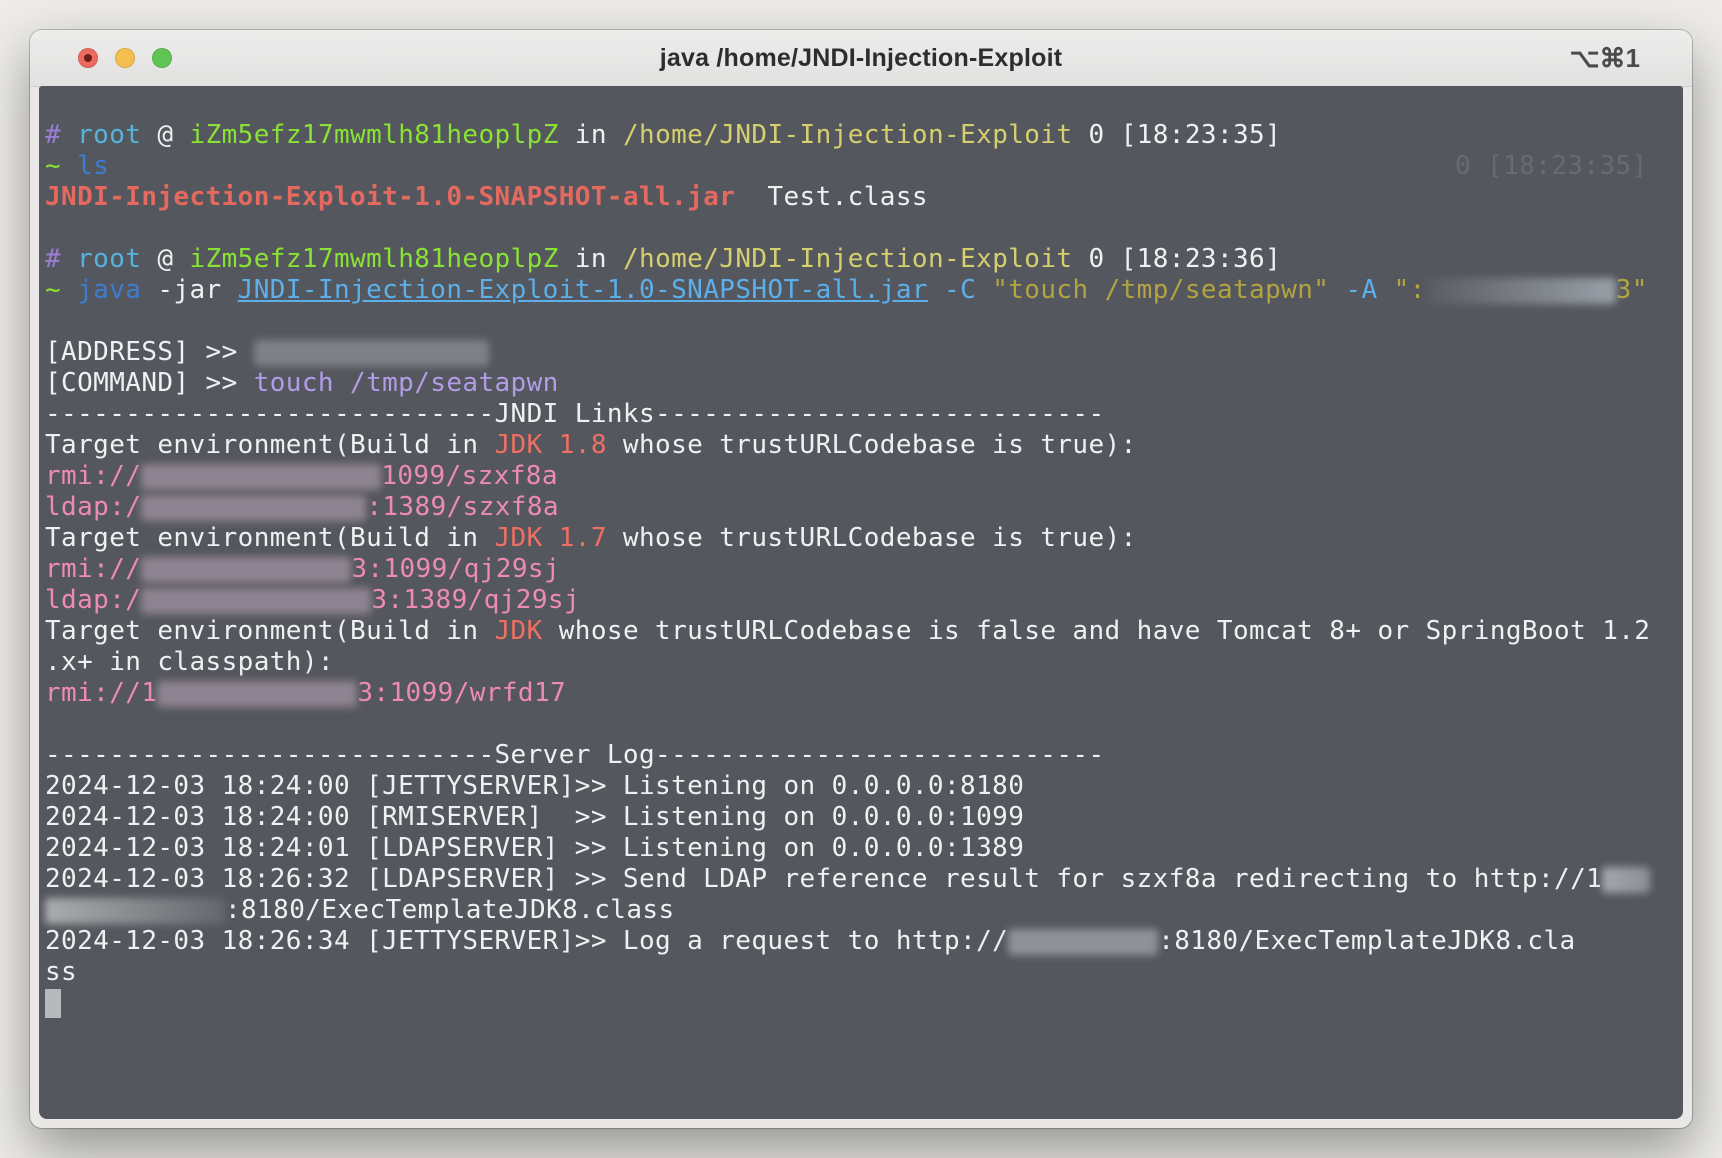  What do you see at coordinates (550, 538) in the screenshot?
I see `text-segment: JDK 1.7` at bounding box center [550, 538].